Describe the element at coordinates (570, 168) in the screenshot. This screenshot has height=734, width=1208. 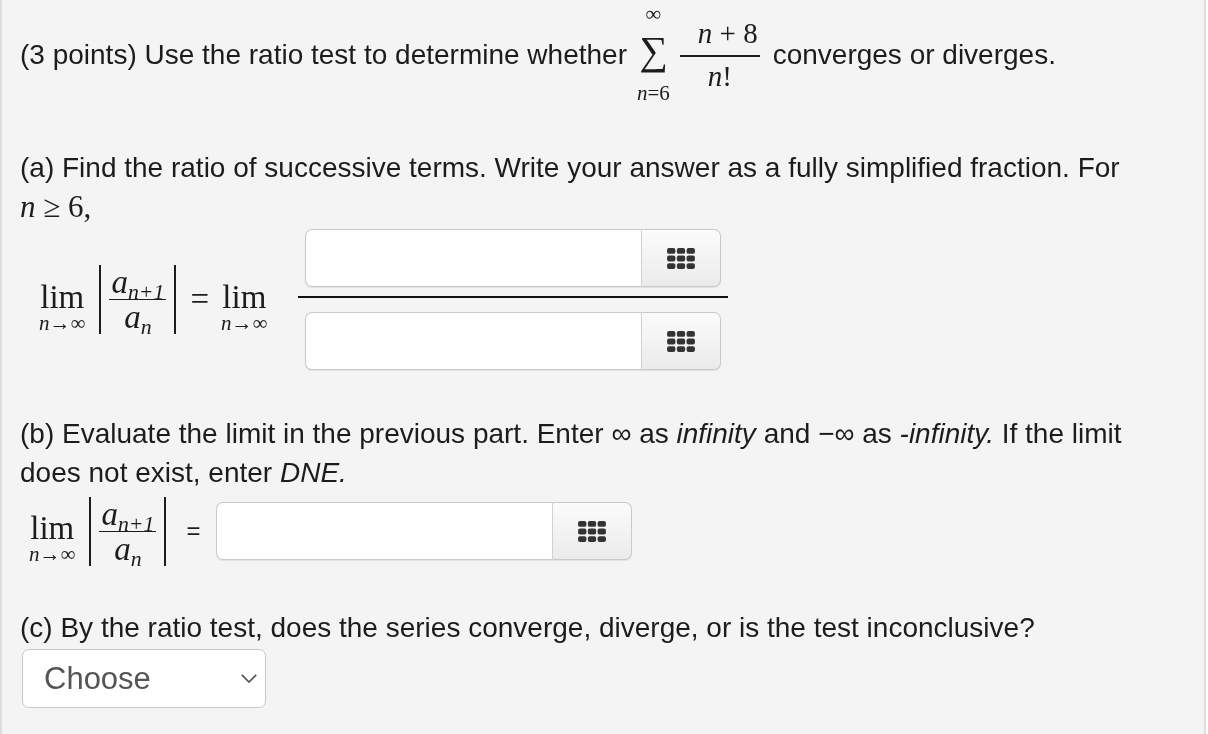
I see `question-text: (a) Find the ratio of successive terms. Write your answer as a fully simplified fraction. For` at that location.